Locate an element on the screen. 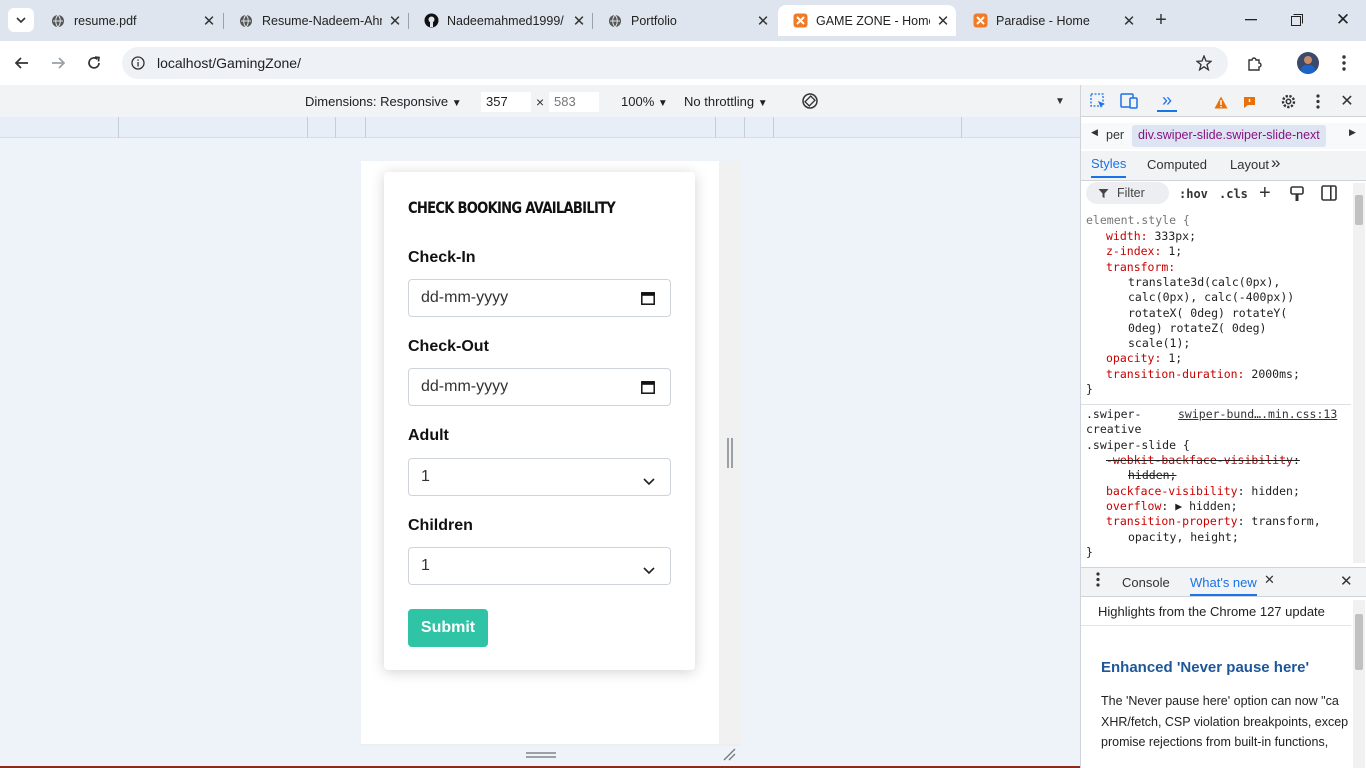 Image resolution: width=1366 pixels, height=768 pixels. css-declaration: 0deg) rotateZ( 0deg) is located at coordinates (1197, 328).